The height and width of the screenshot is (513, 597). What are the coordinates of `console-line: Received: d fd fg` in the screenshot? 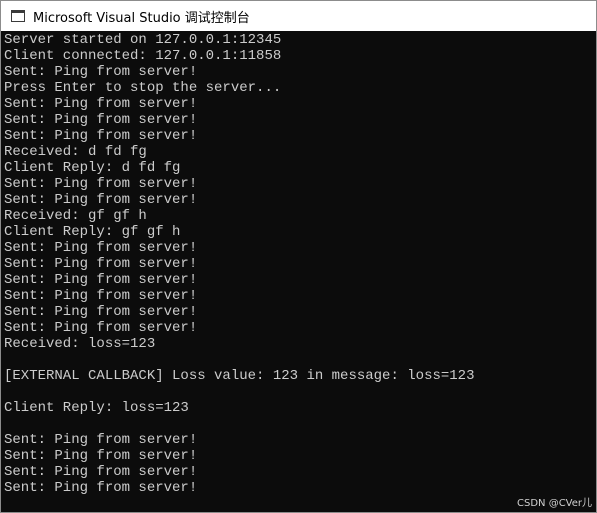 It's located at (75, 152).